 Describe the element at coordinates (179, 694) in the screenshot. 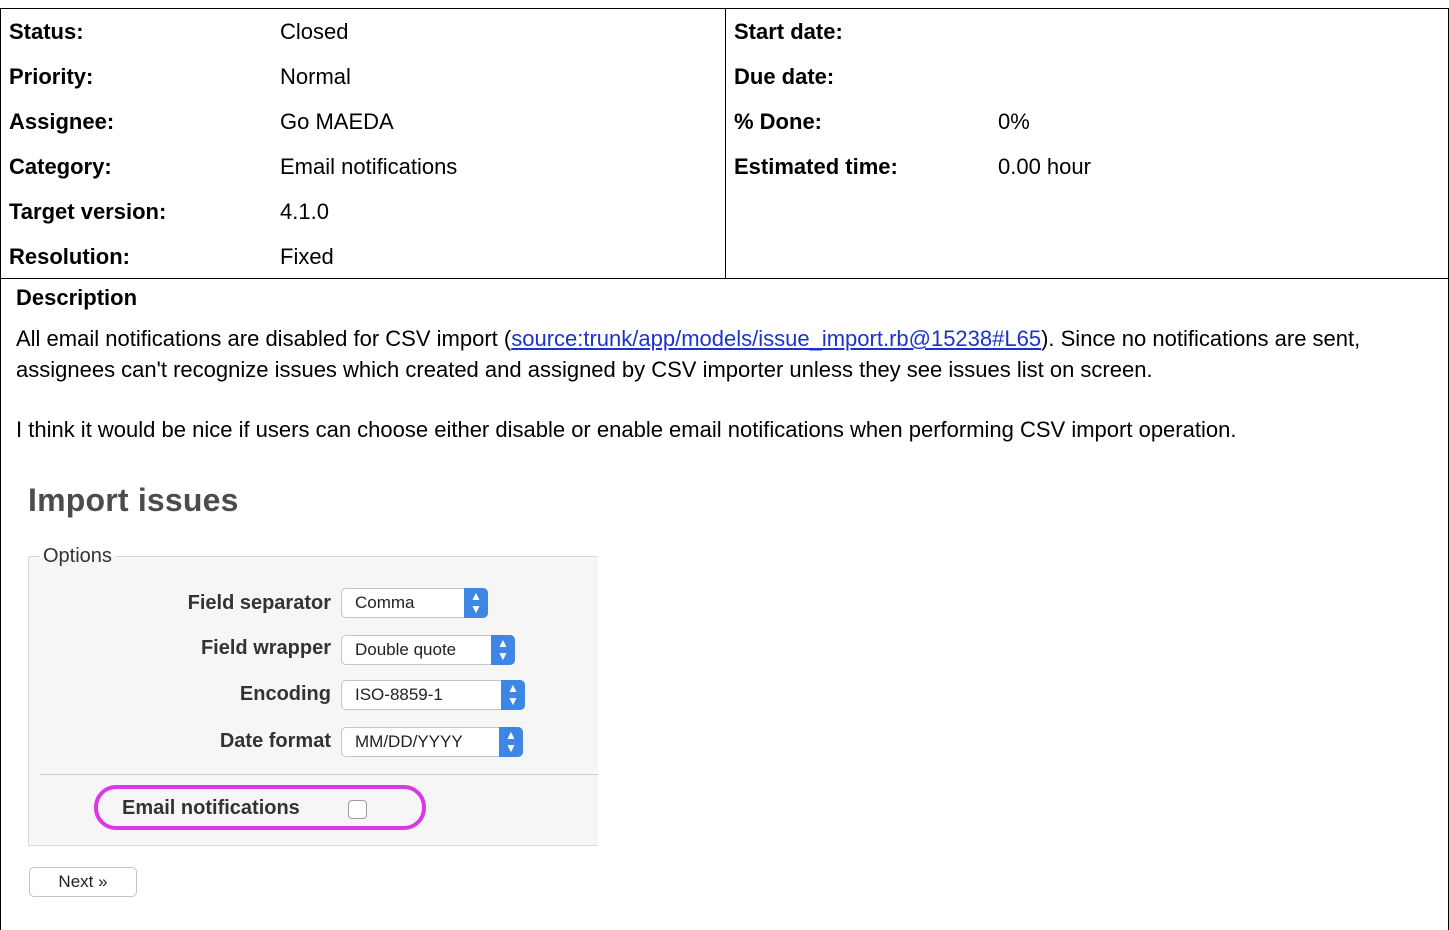

I see `encoding-row: Encoding` at that location.